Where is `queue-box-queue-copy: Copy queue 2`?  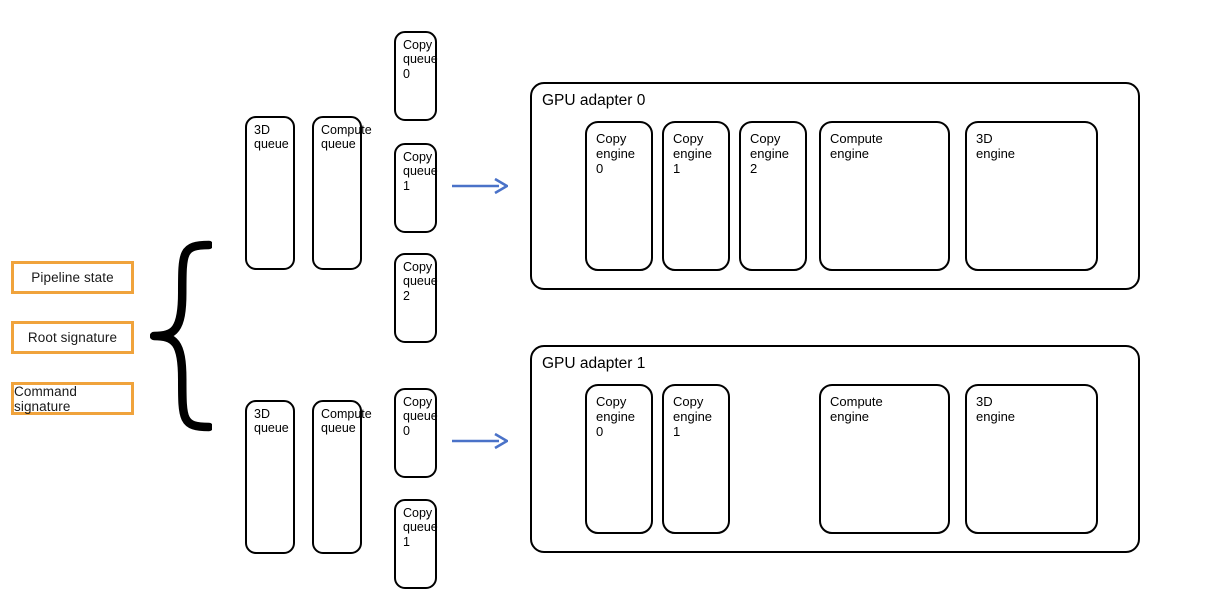 queue-box-queue-copy: Copy queue 2 is located at coordinates (416, 298).